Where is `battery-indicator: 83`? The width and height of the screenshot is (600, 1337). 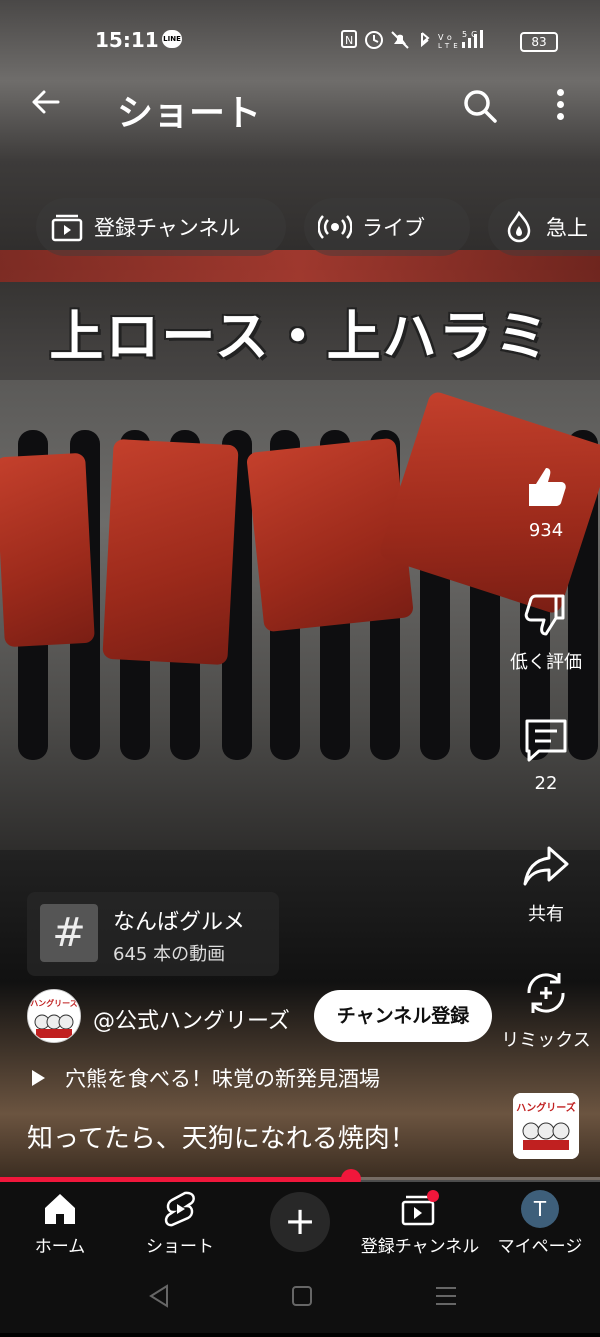 battery-indicator: 83 is located at coordinates (539, 42).